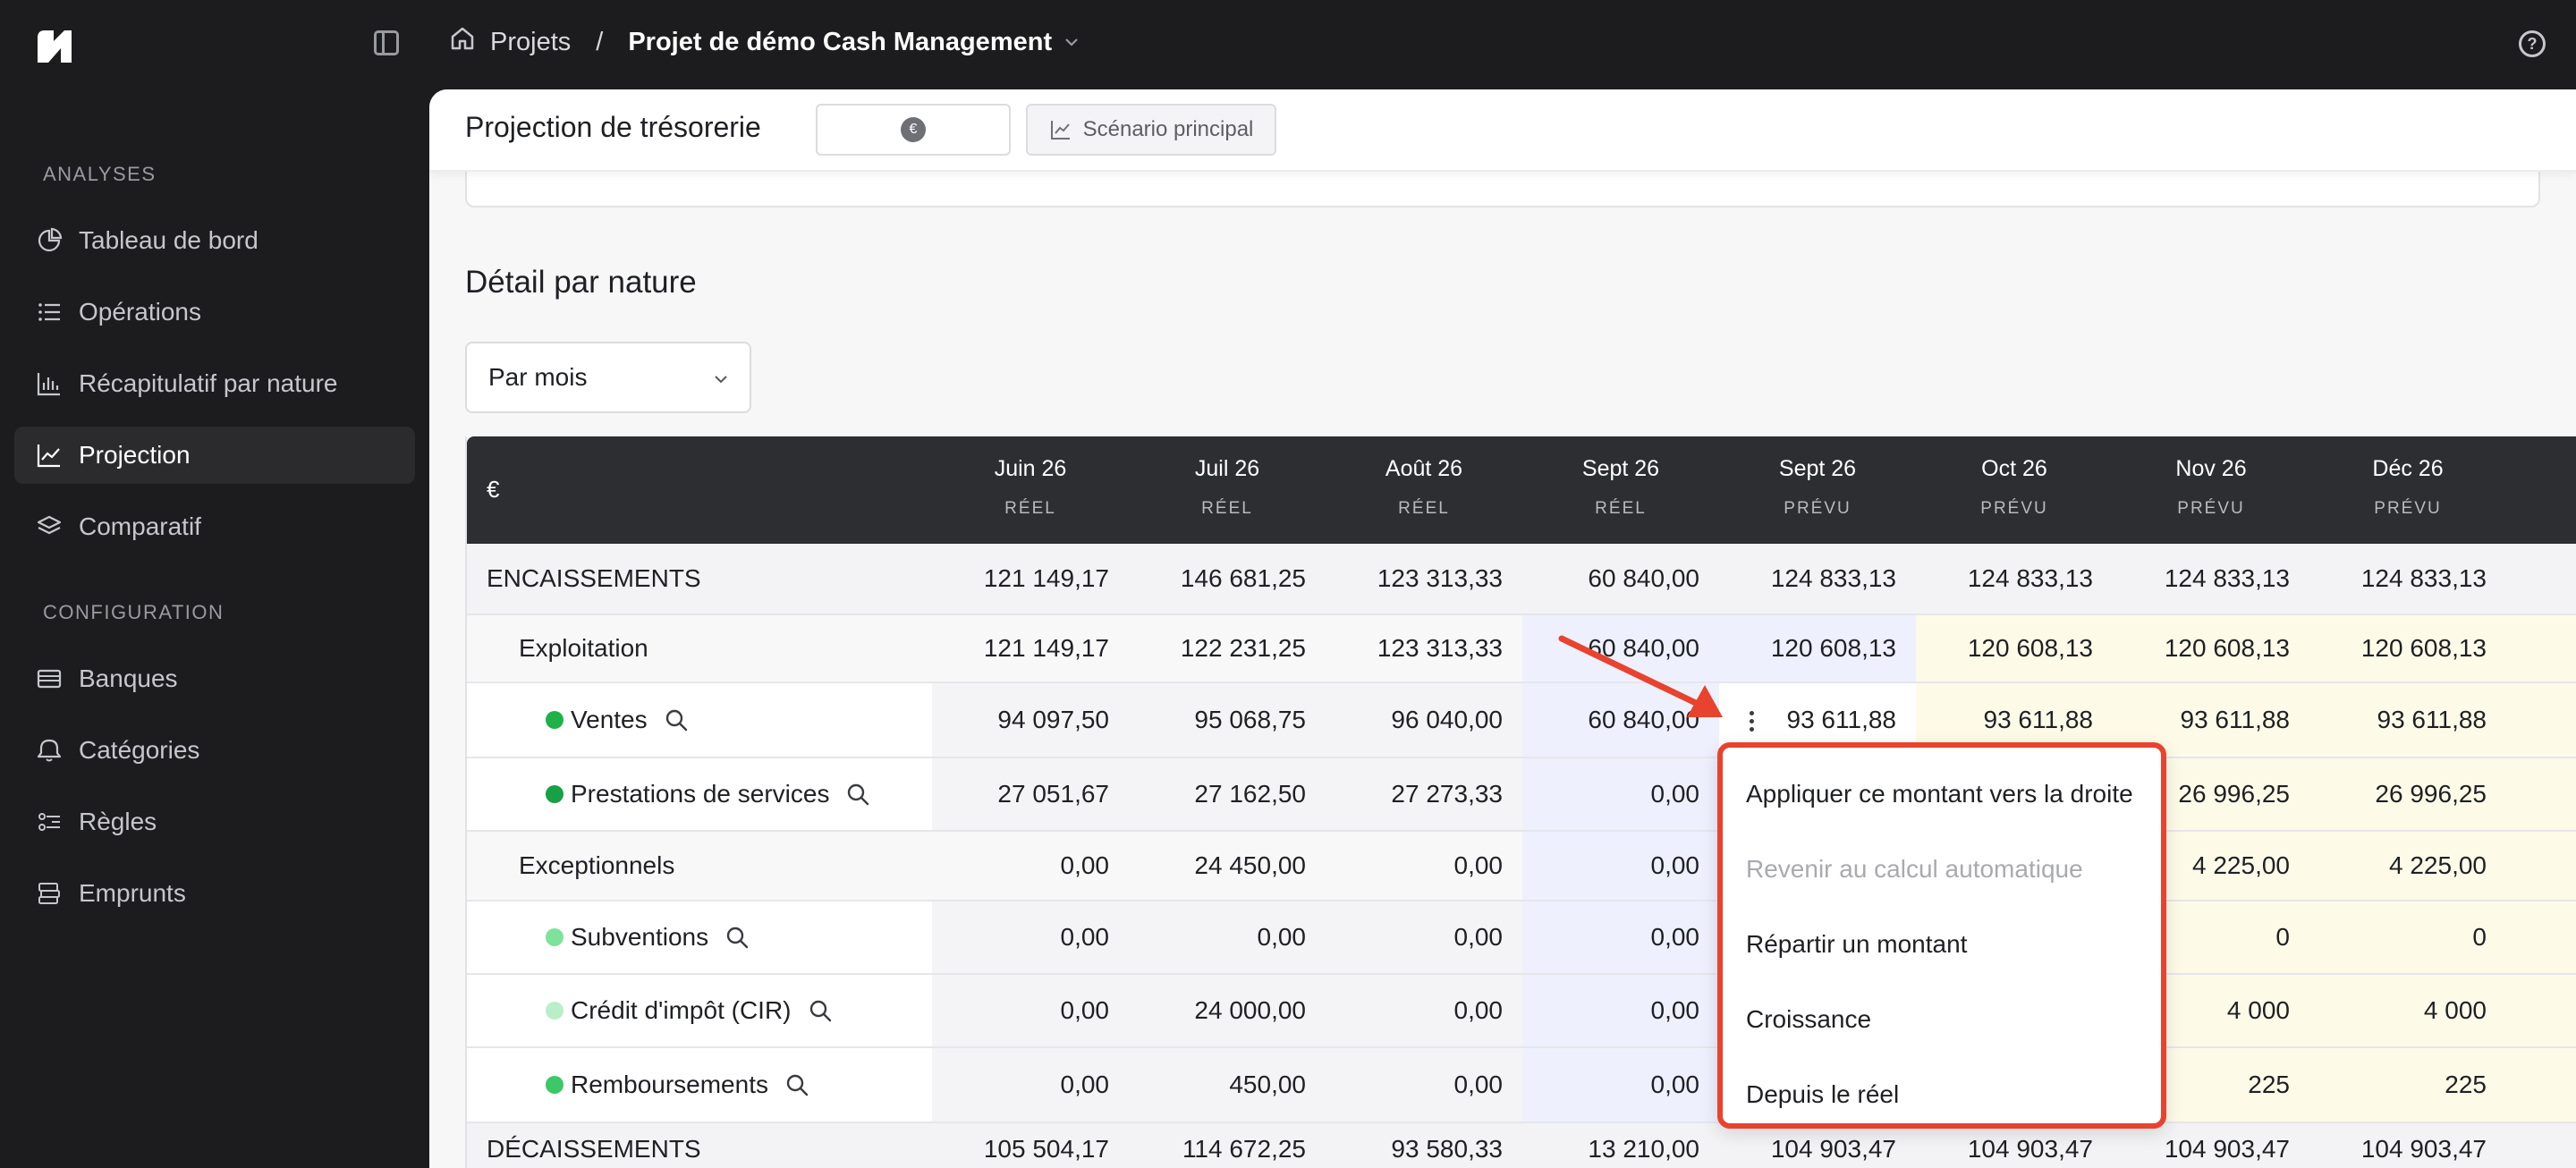 Image resolution: width=2576 pixels, height=1168 pixels. What do you see at coordinates (1151, 130) in the screenshot?
I see `scenario-button: Scénario principal` at bounding box center [1151, 130].